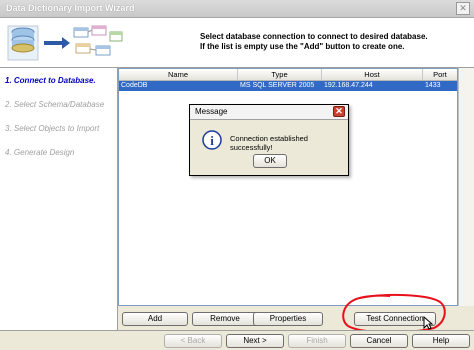 The width and height of the screenshot is (474, 350). I want to click on column-header-name: Name, so click(178, 74).